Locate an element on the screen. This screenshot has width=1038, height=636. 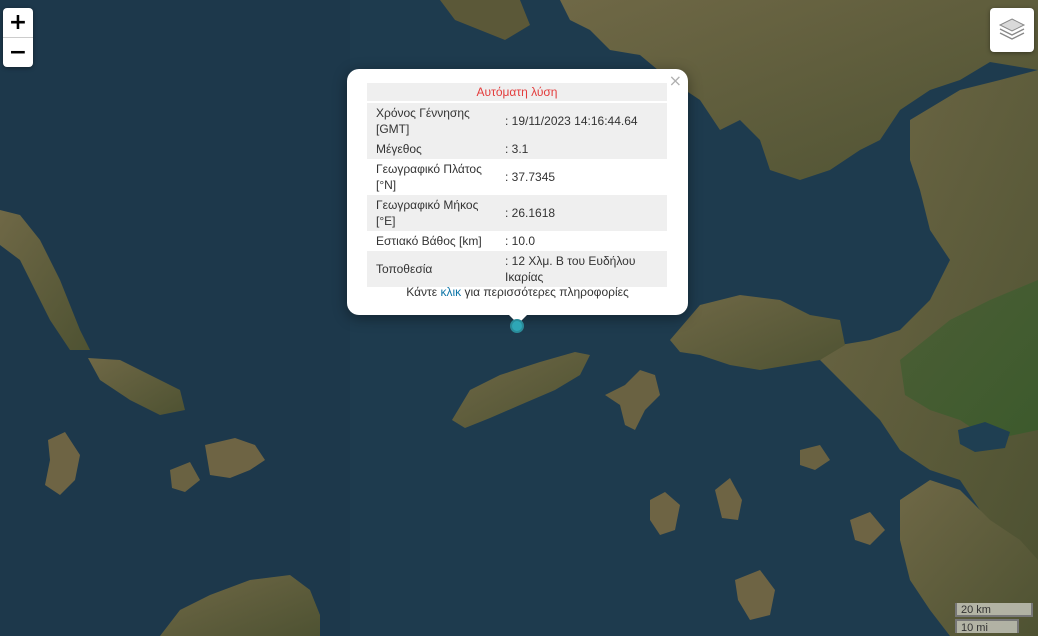
location-value: : 12 Χλμ. Β του Ευδήλου Ικαρίας is located at coordinates (584, 269).